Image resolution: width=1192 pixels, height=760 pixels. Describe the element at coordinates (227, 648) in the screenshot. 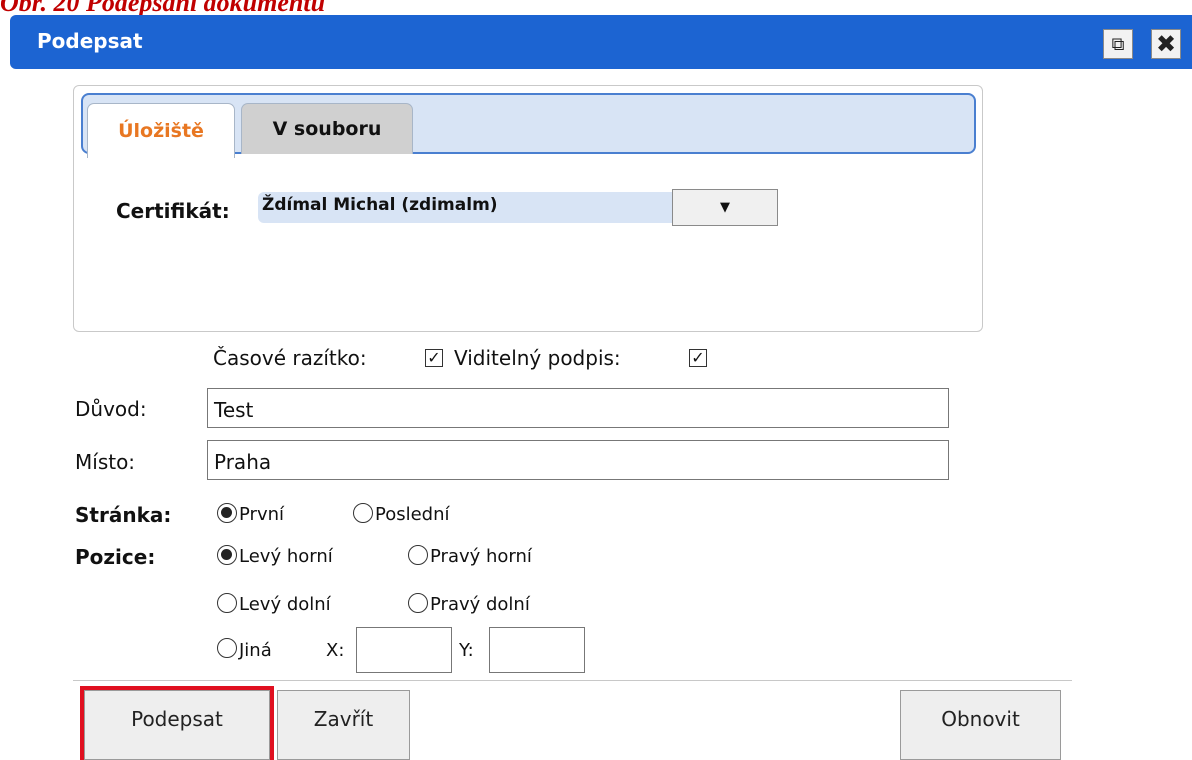

I see `position-other-radio` at that location.